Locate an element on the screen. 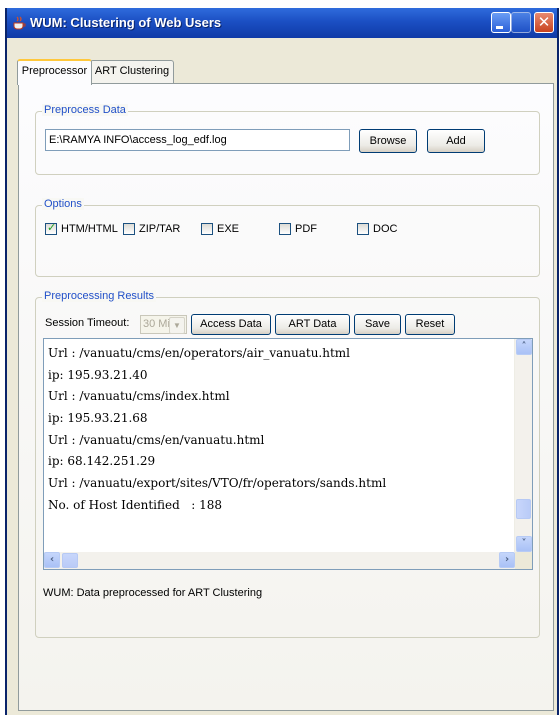  option-label: ZIP/TAR is located at coordinates (160, 229).